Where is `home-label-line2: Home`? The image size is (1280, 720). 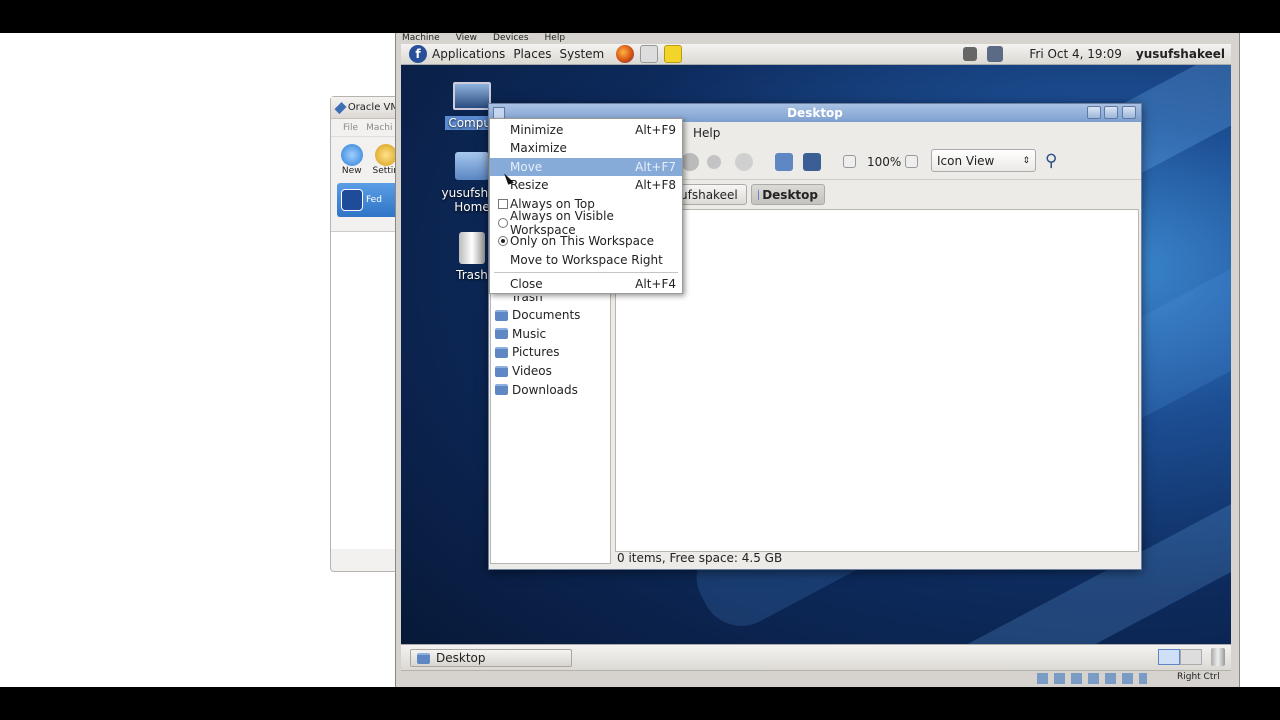
home-label-line2: Home is located at coordinates (472, 207).